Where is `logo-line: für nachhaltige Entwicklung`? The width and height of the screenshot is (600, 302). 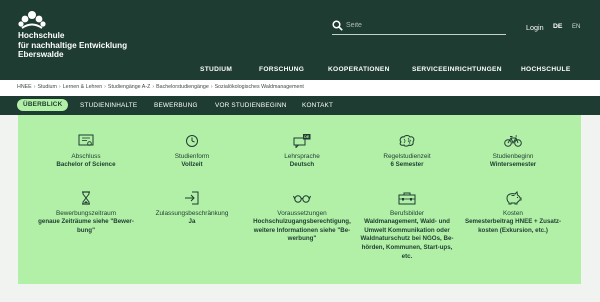
logo-line: für nachhaltige Entwicklung is located at coordinates (73, 45).